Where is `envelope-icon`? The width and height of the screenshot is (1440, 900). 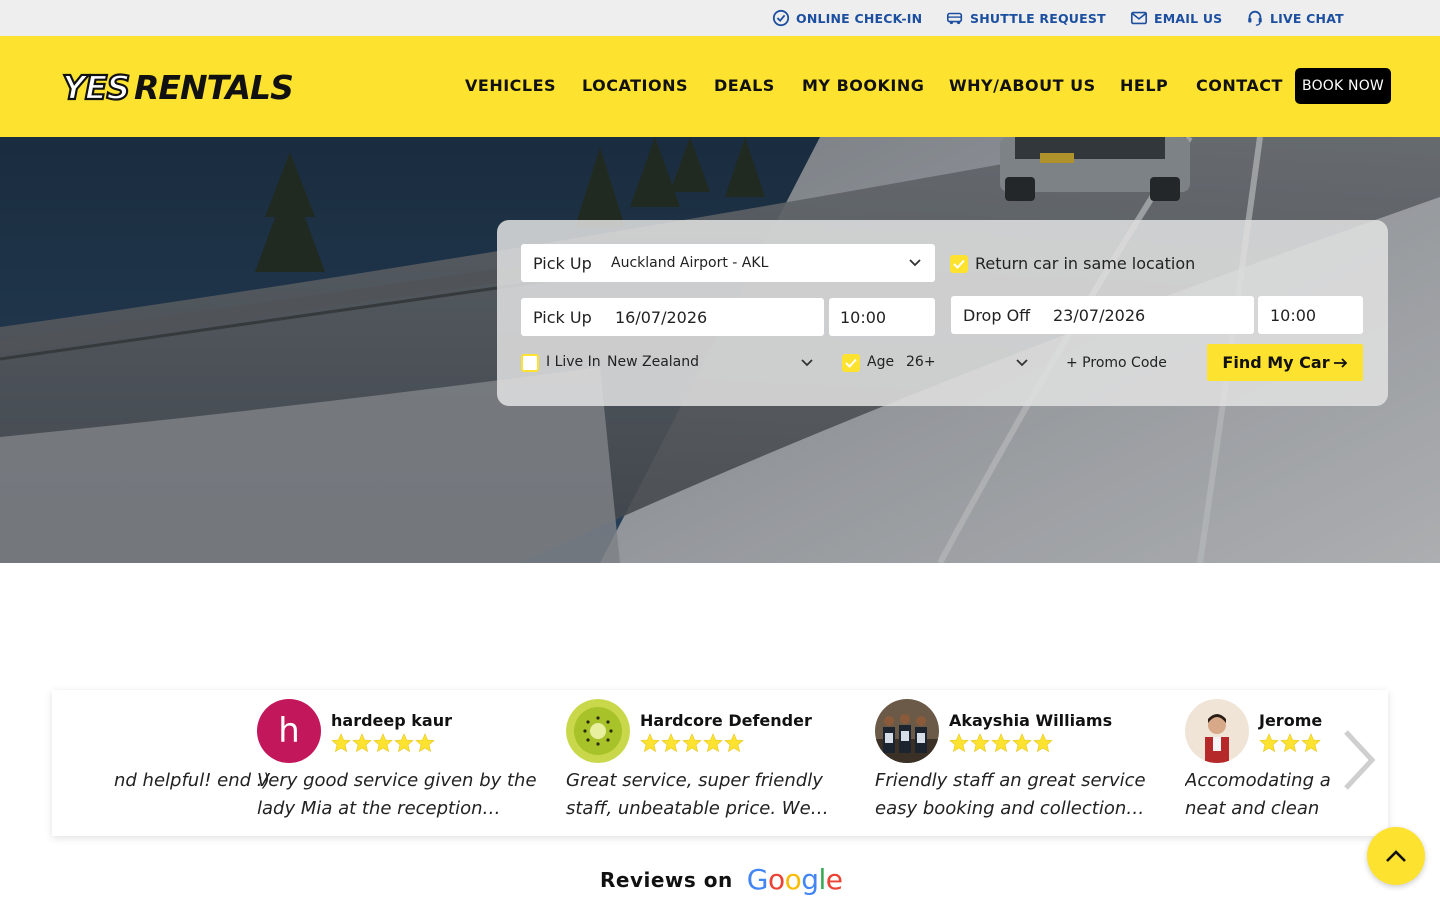 envelope-icon is located at coordinates (1139, 18).